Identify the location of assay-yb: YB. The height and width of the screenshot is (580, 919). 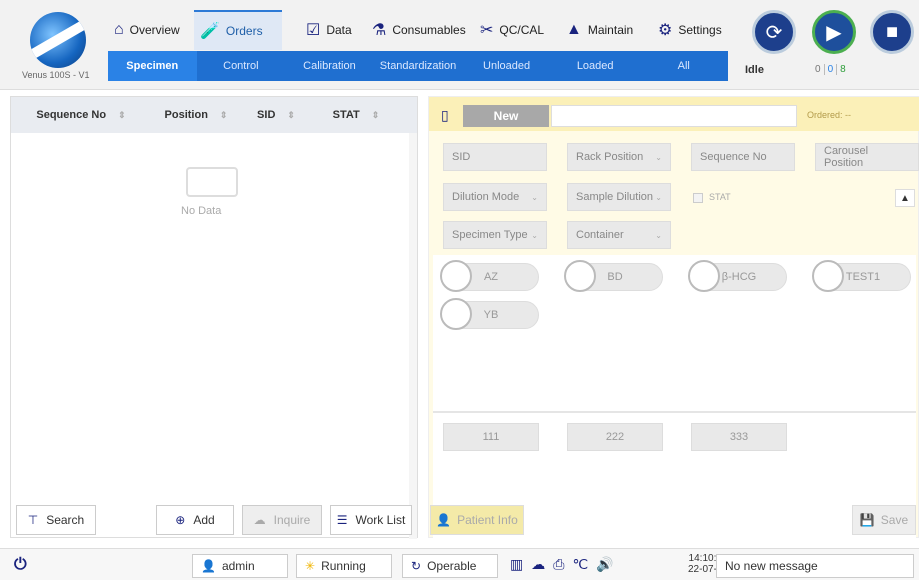
(489, 314).